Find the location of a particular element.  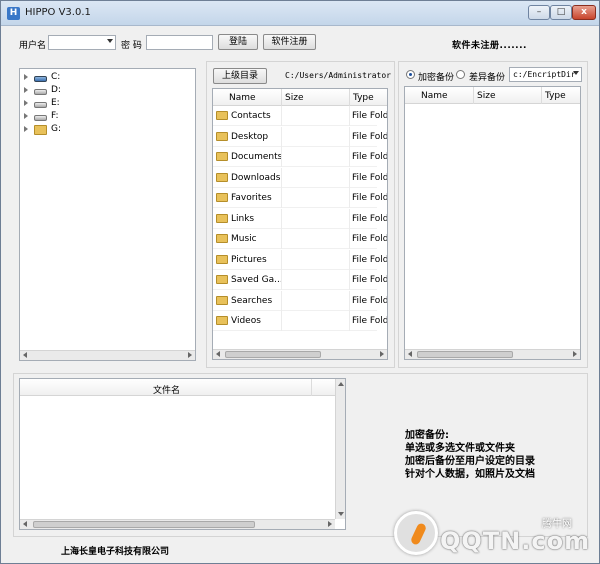

username-combo is located at coordinates (82, 42).